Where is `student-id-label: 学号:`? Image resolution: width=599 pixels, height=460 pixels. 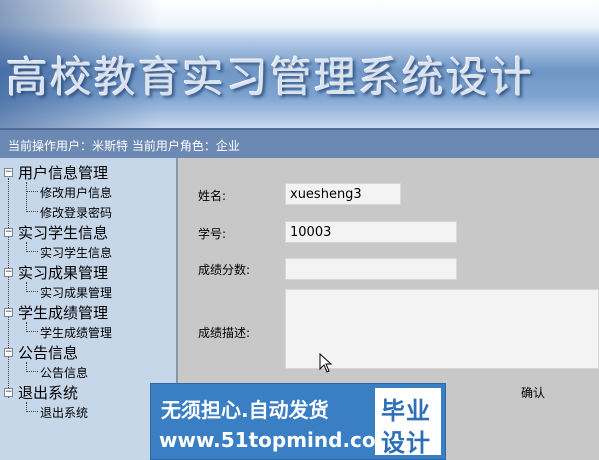 student-id-label: 学号: is located at coordinates (212, 234).